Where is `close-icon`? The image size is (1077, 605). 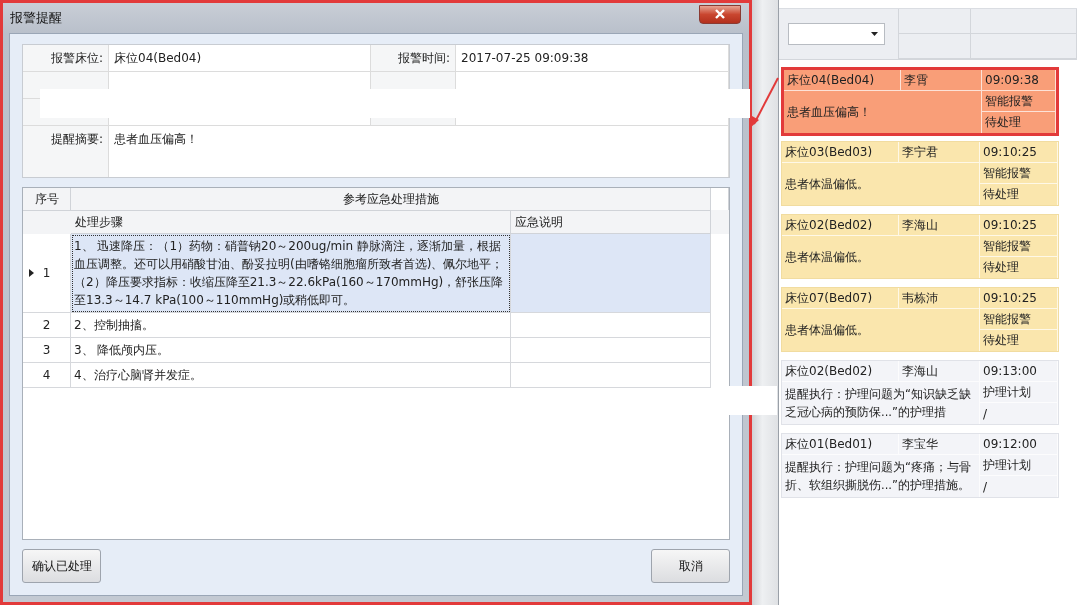
close-icon is located at coordinates (720, 14).